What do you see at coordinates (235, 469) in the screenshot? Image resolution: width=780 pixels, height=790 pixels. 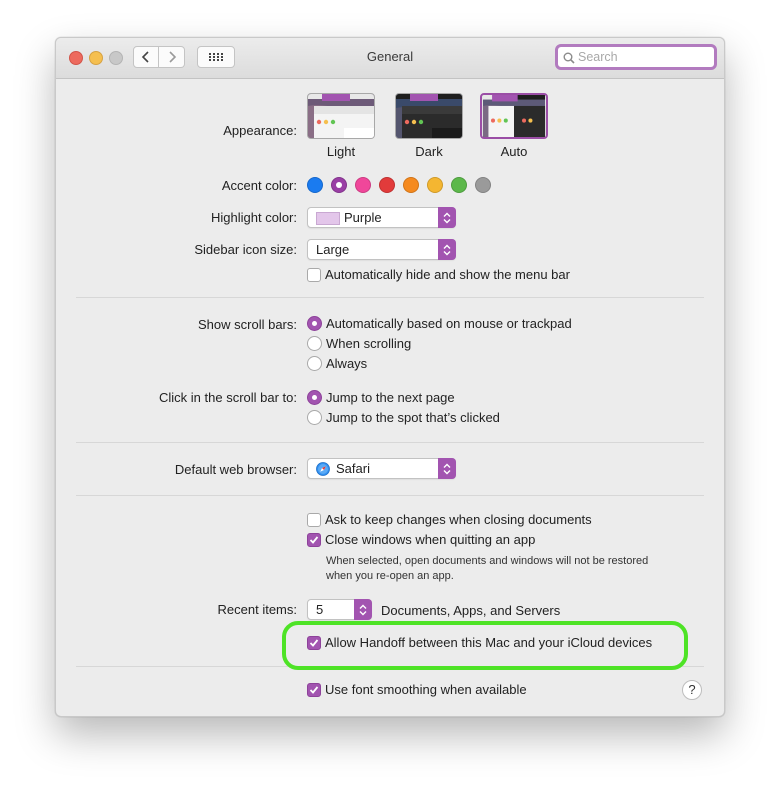 I see `default-browser-label: Default web browser:` at bounding box center [235, 469].